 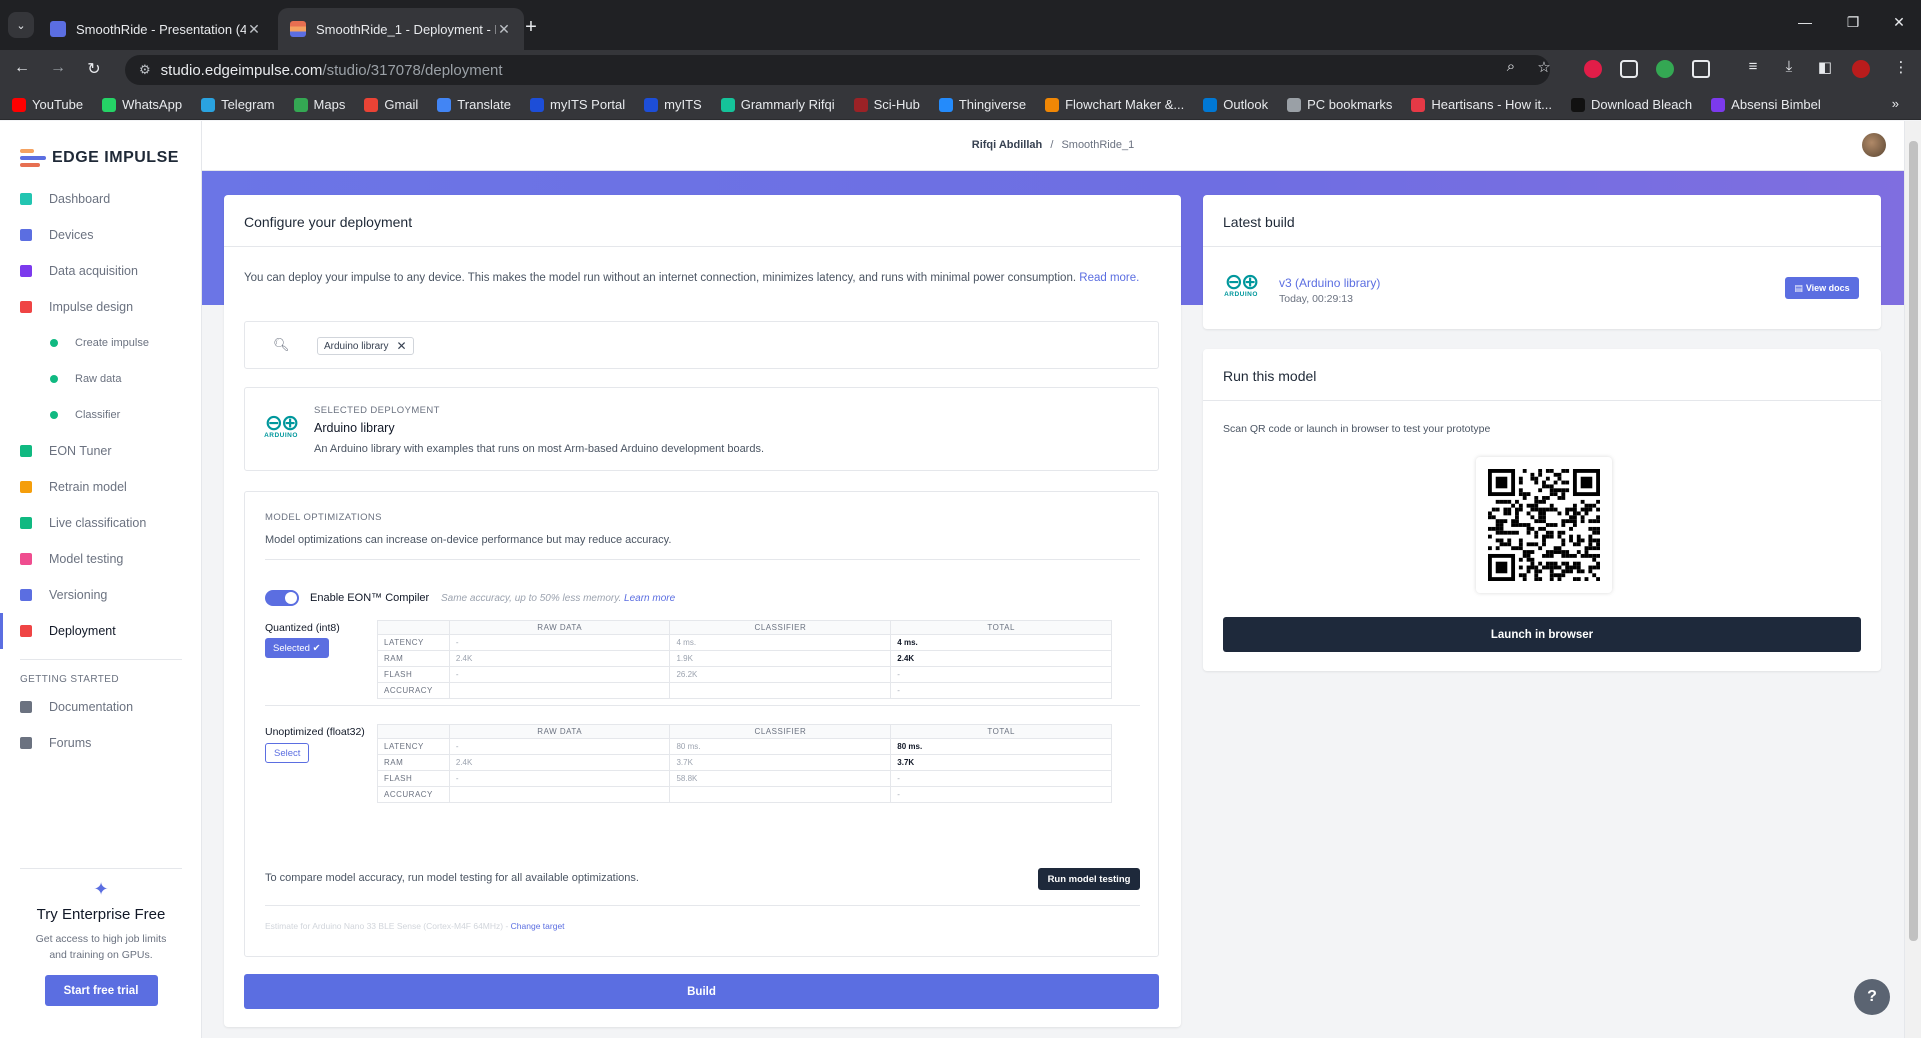 I want to click on bookmark-item: YouTube, so click(x=47, y=104).